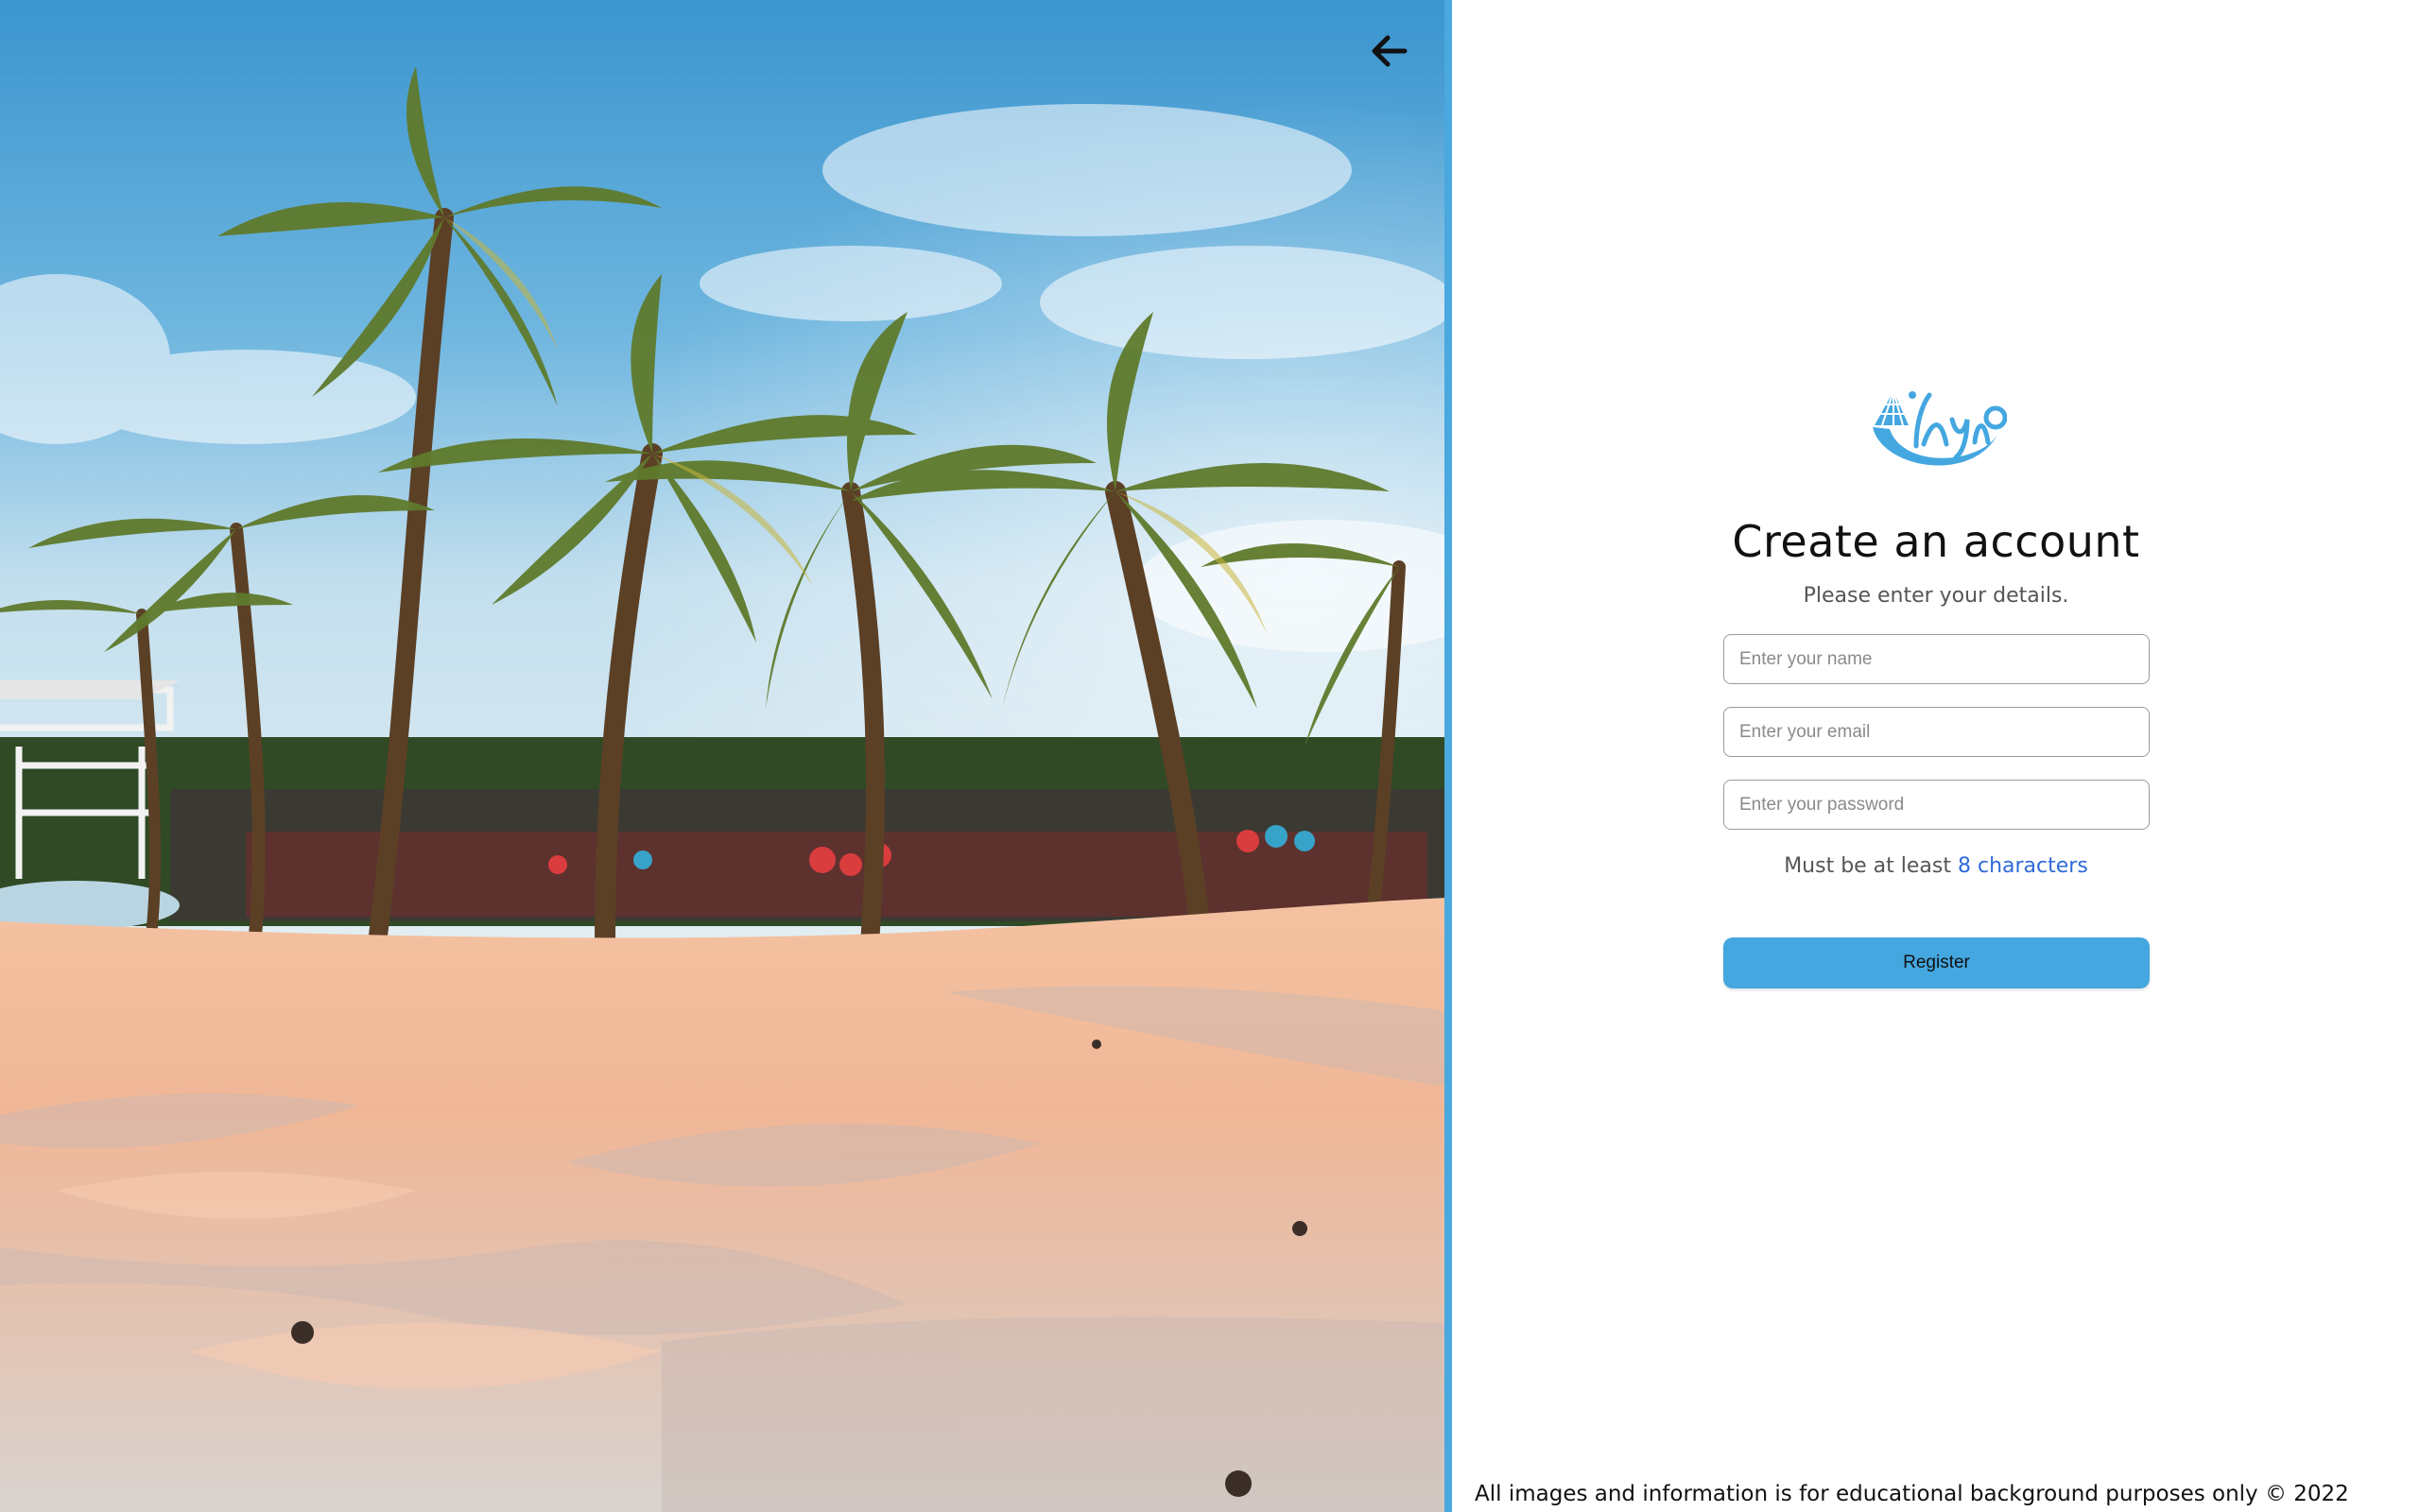  What do you see at coordinates (1936, 732) in the screenshot?
I see `email-input` at bounding box center [1936, 732].